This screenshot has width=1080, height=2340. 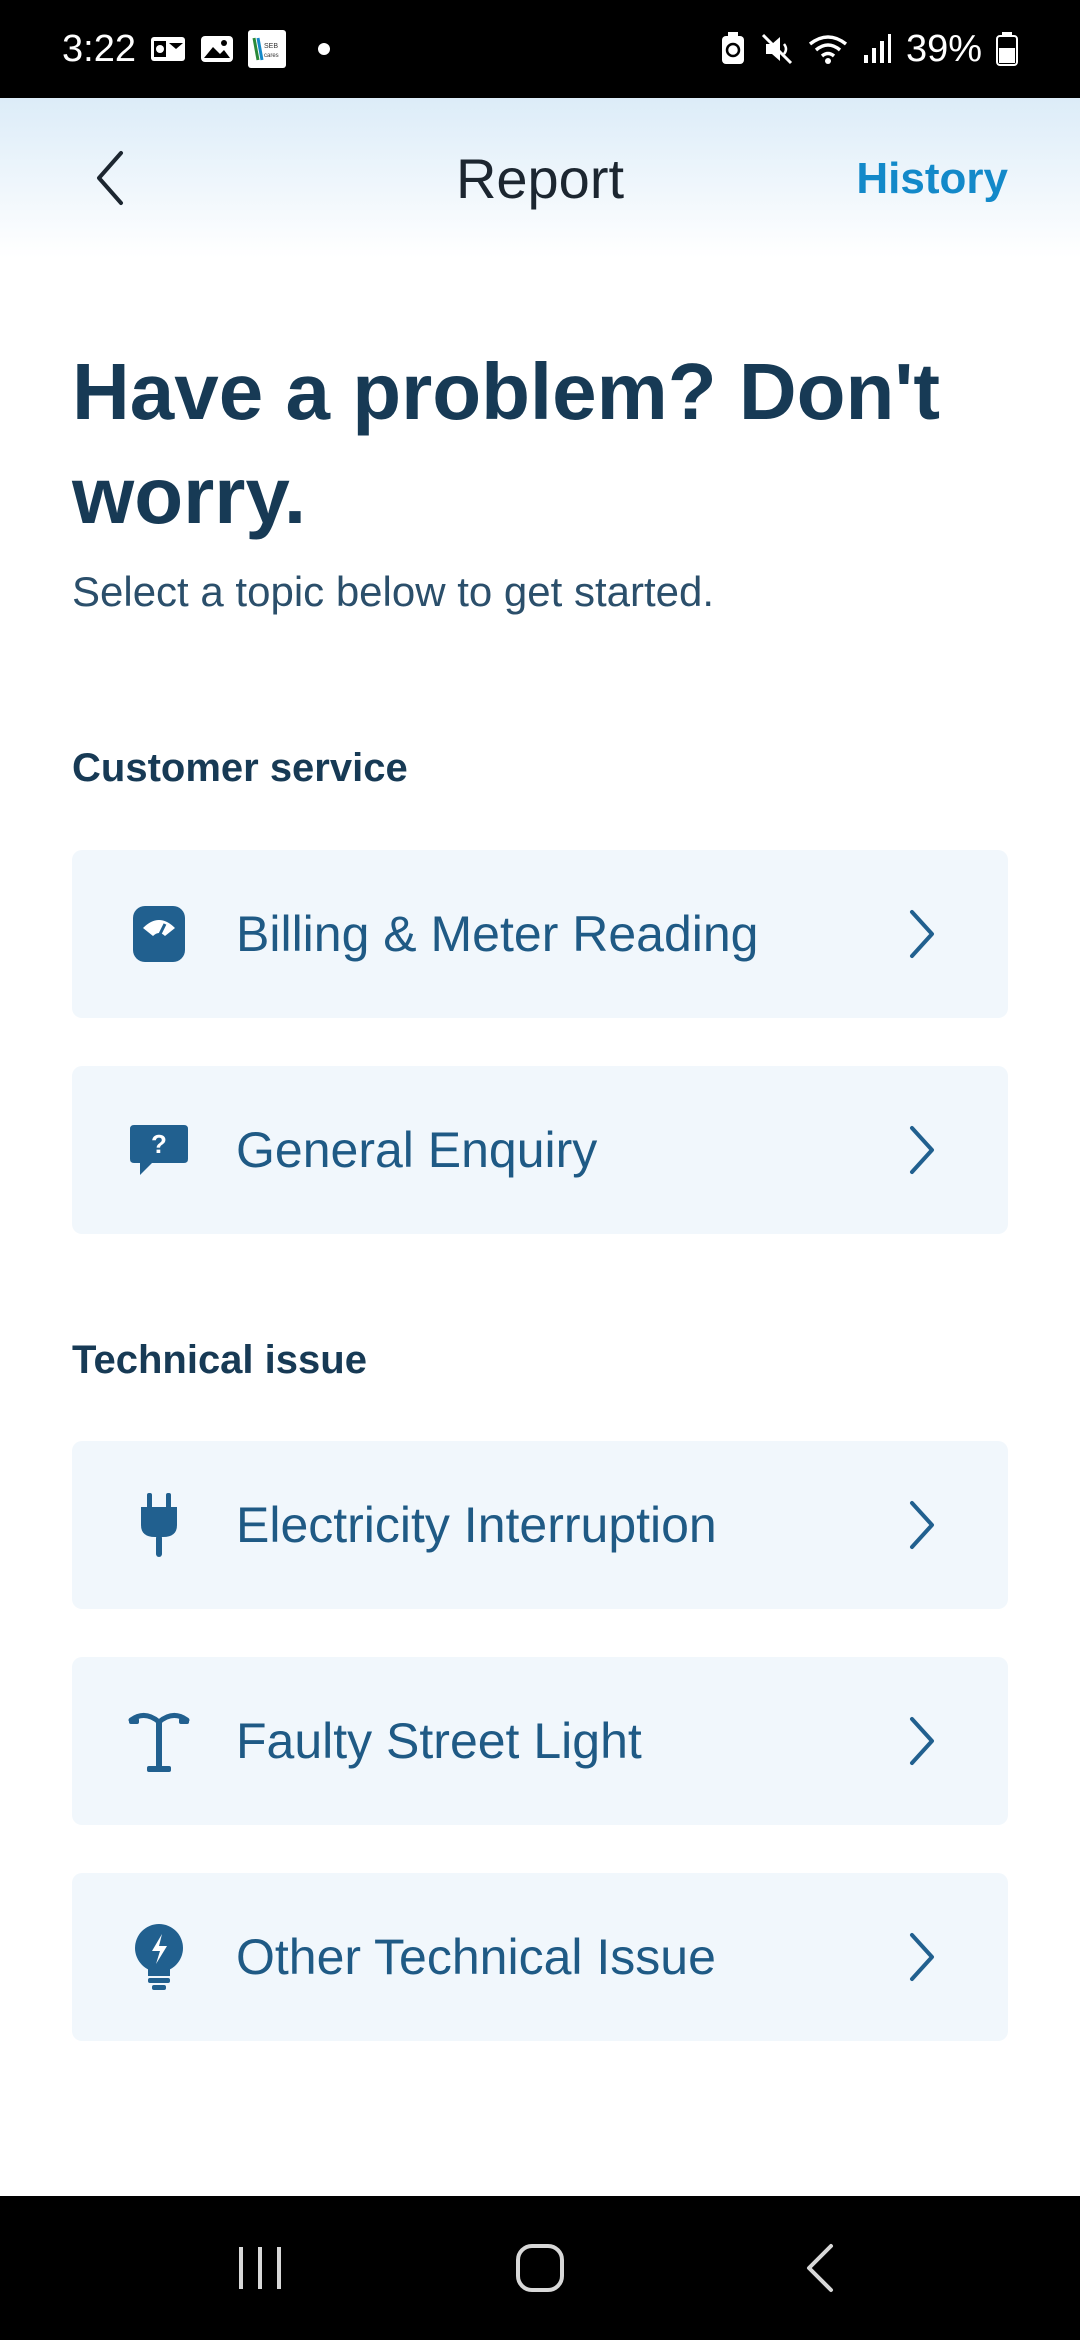 I want to click on topic-billing-meter-reading: Billing & Meter Reading, so click(x=540, y=934).